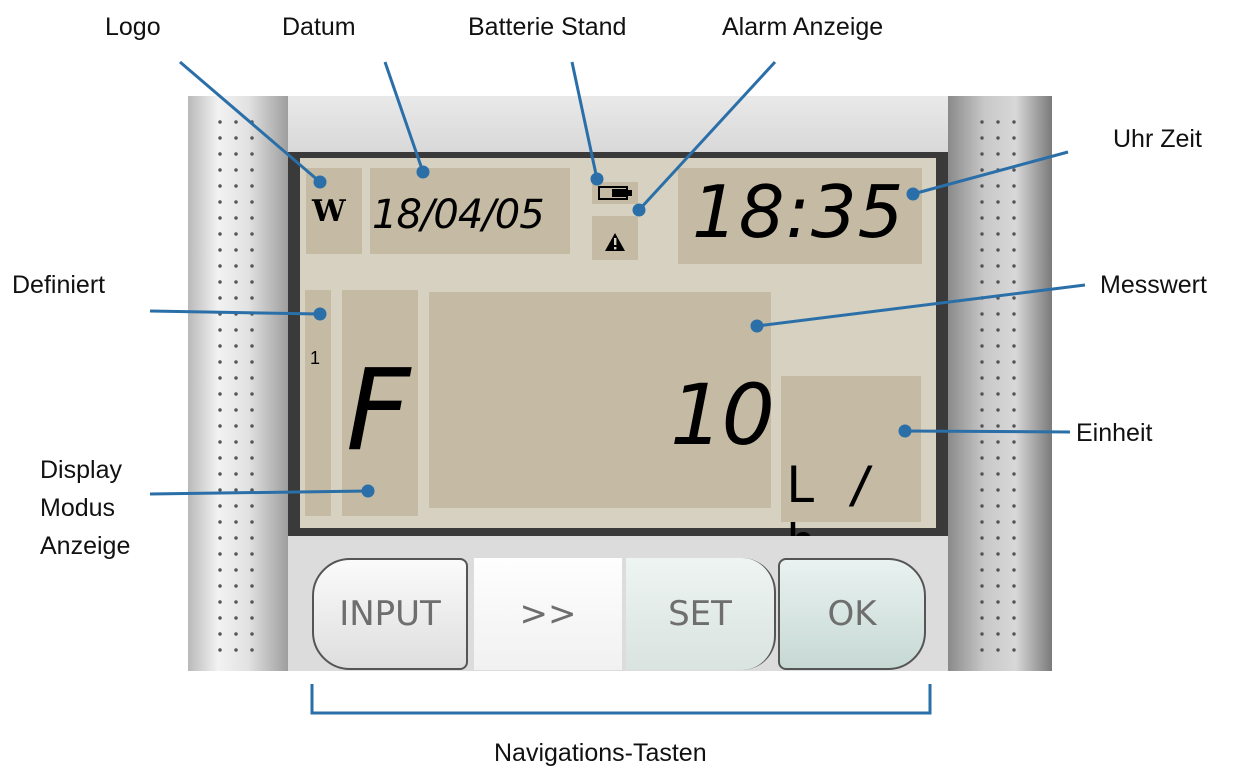 The height and width of the screenshot is (778, 1247). I want to click on callout-line-display-modus, so click(259, 492).